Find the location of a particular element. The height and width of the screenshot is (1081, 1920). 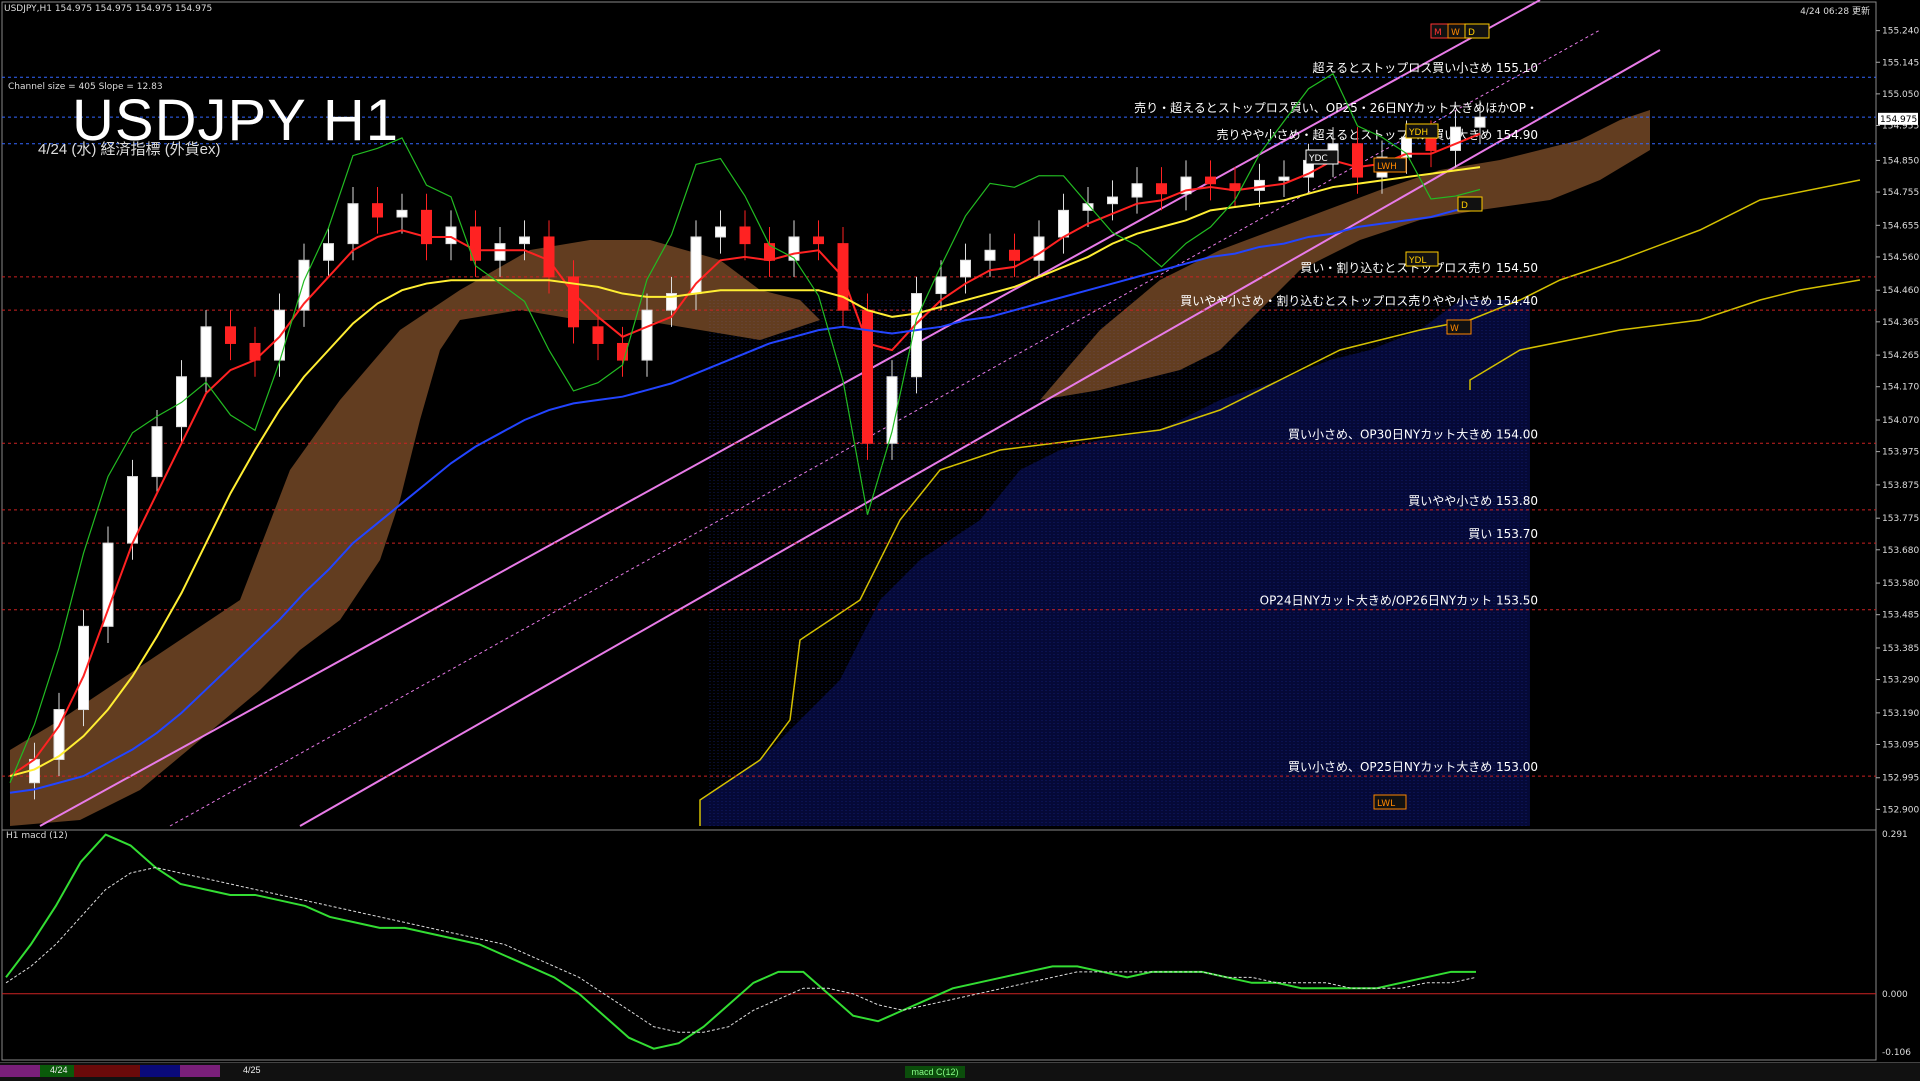

current-price-label: 154.975 is located at coordinates (1898, 120).